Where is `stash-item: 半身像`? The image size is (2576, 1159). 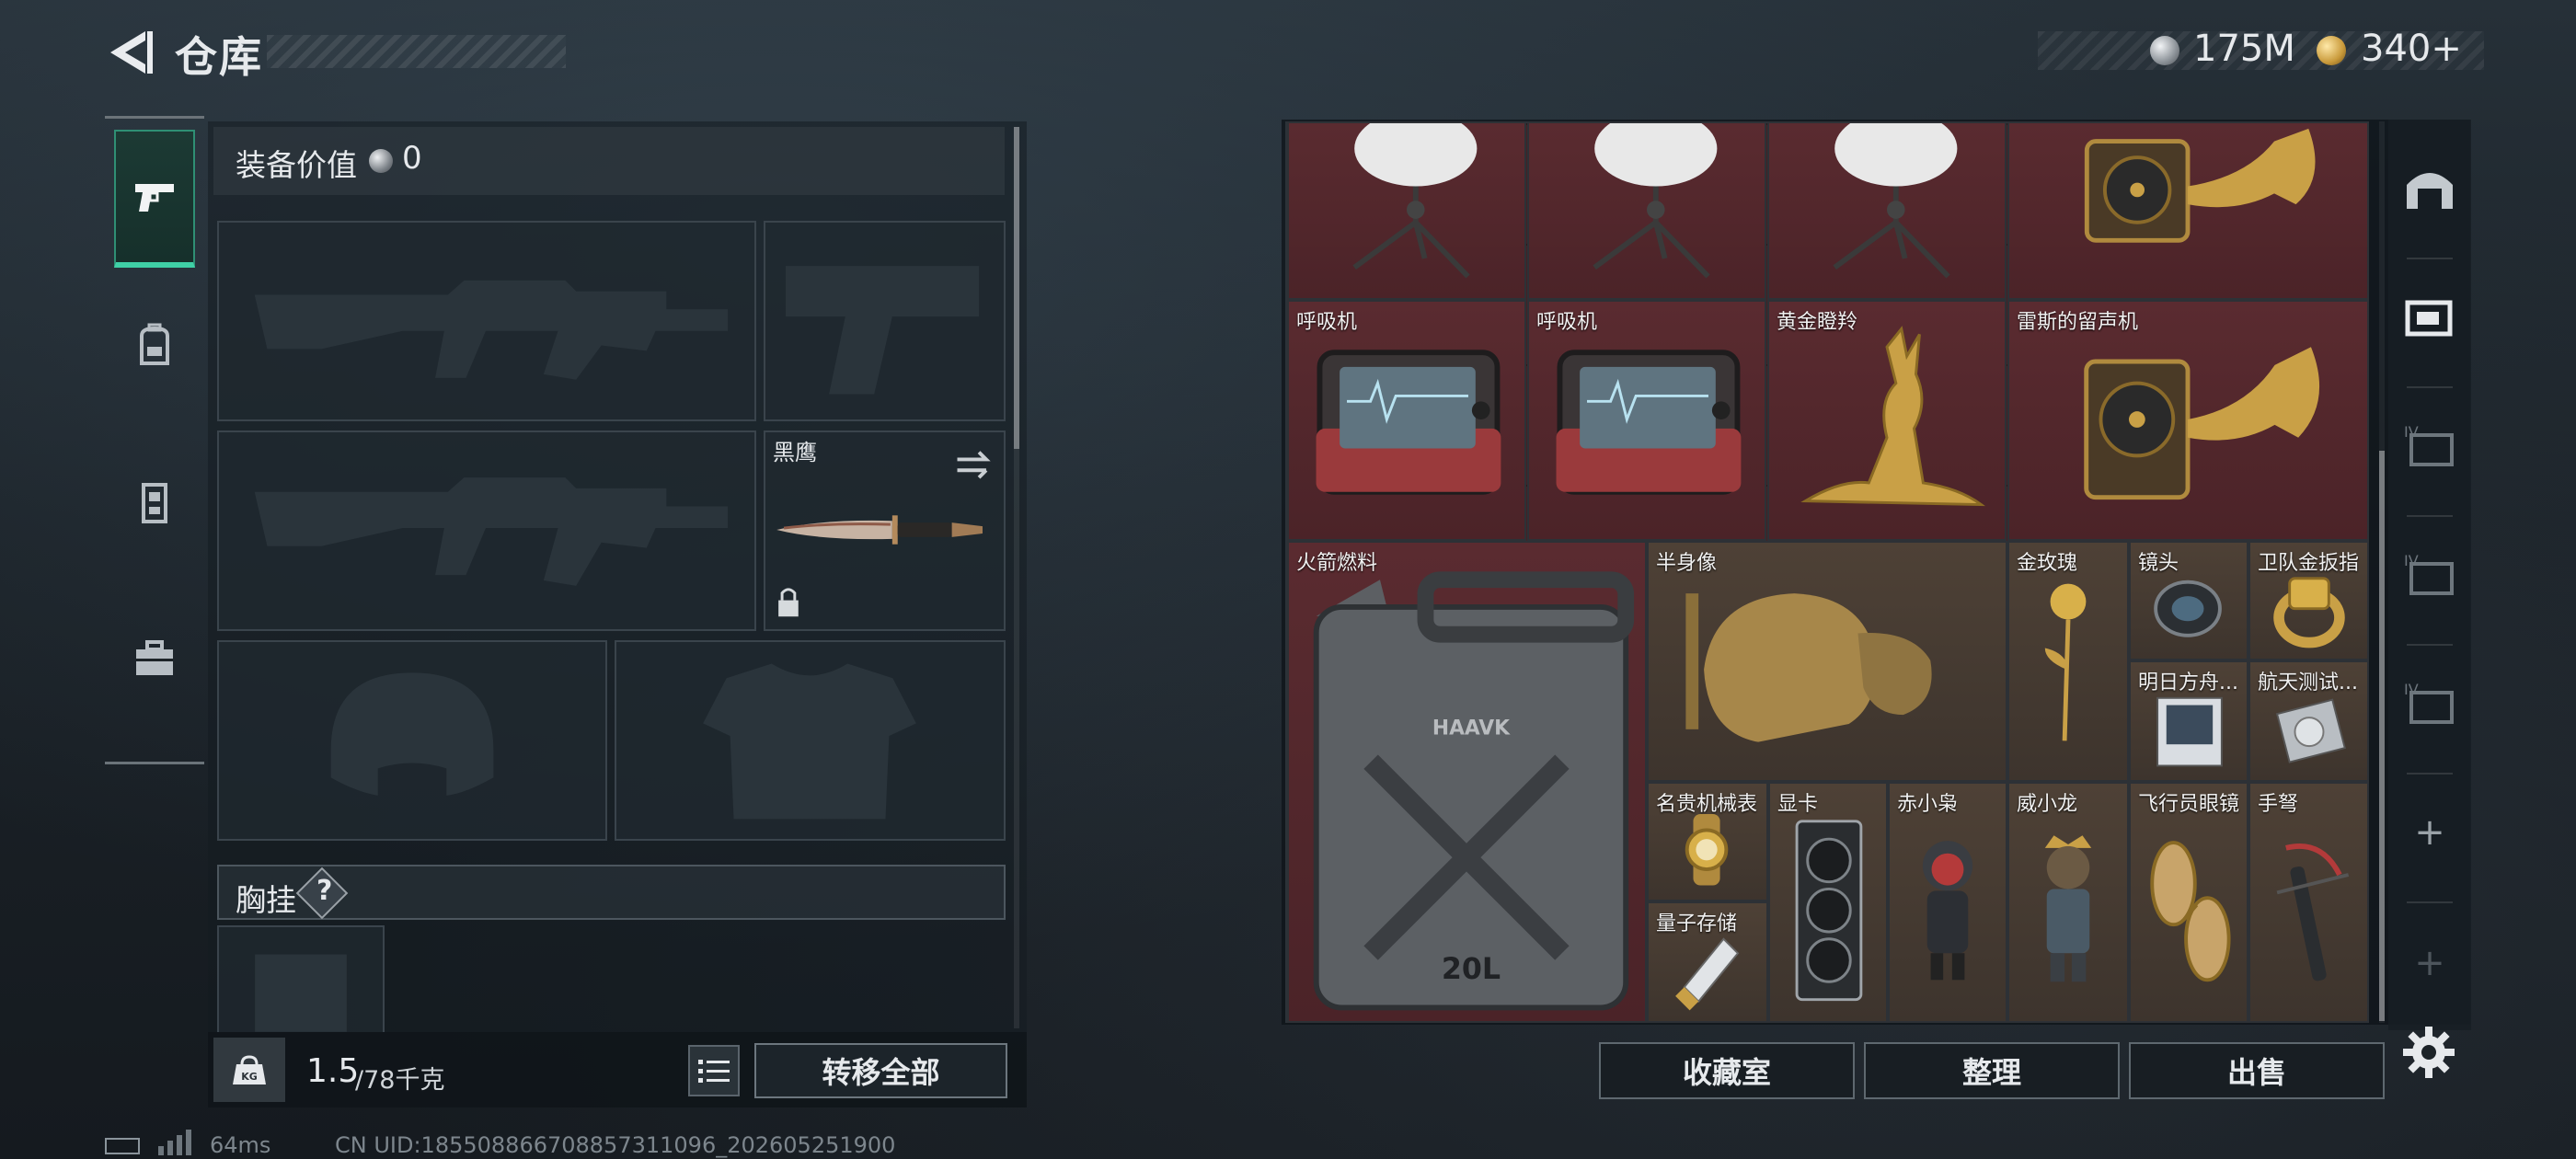
stash-item: 半身像 is located at coordinates (1827, 661).